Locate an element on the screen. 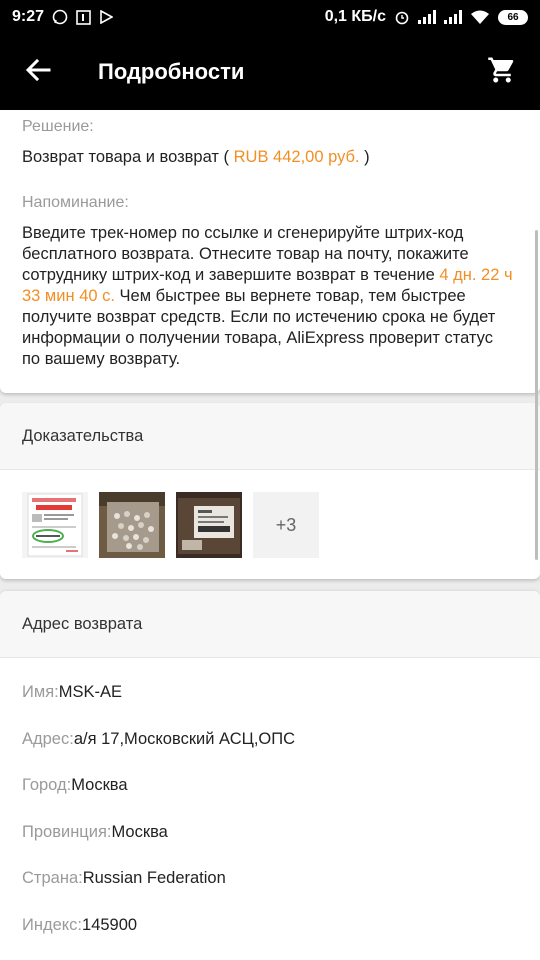  evidence-photo-label is located at coordinates (209, 525).